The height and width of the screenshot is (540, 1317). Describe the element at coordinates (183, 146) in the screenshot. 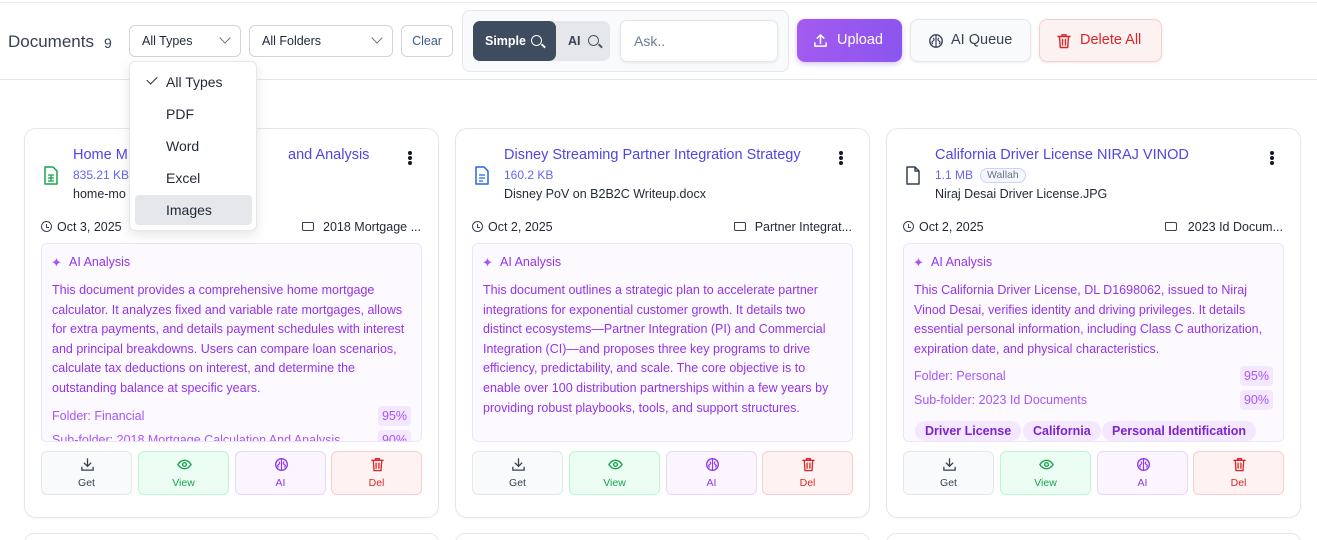

I see `type-option-label: Word` at that location.